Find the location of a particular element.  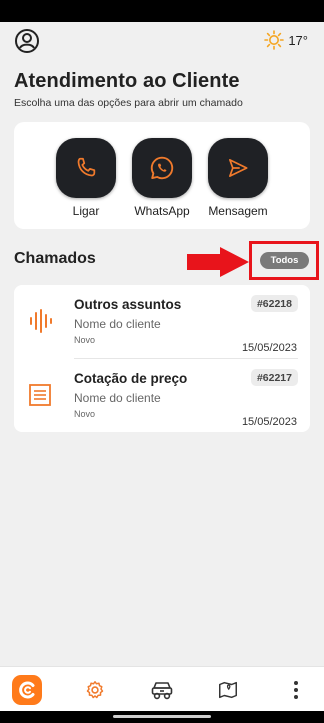

whatsapp-label: WhatsApp is located at coordinates (162, 211).